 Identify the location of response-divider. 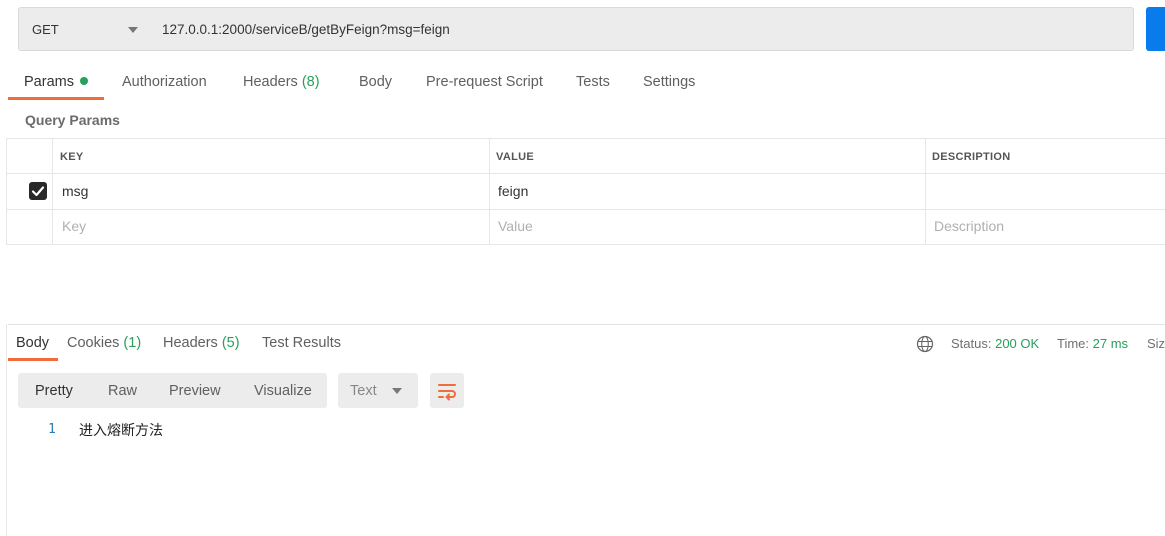
(586, 324).